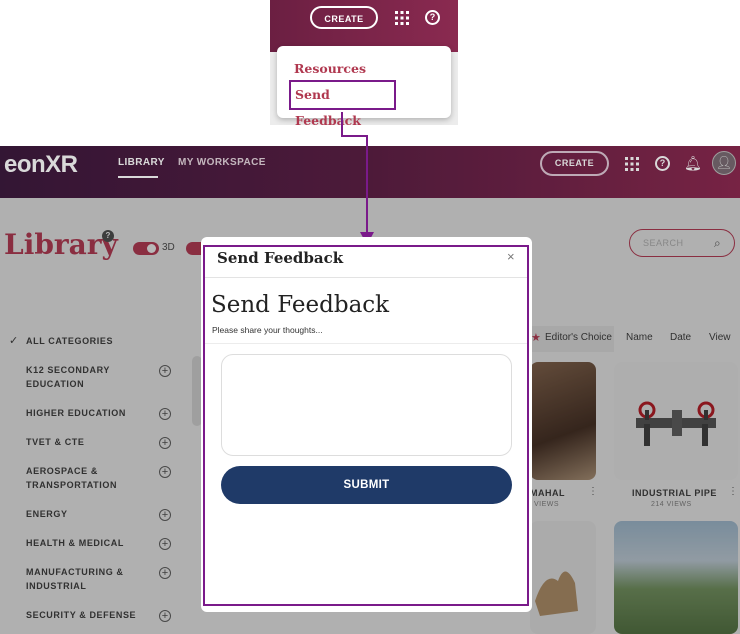  I want to click on help-dropdown-menu: Resources Send Feedback, so click(364, 85).